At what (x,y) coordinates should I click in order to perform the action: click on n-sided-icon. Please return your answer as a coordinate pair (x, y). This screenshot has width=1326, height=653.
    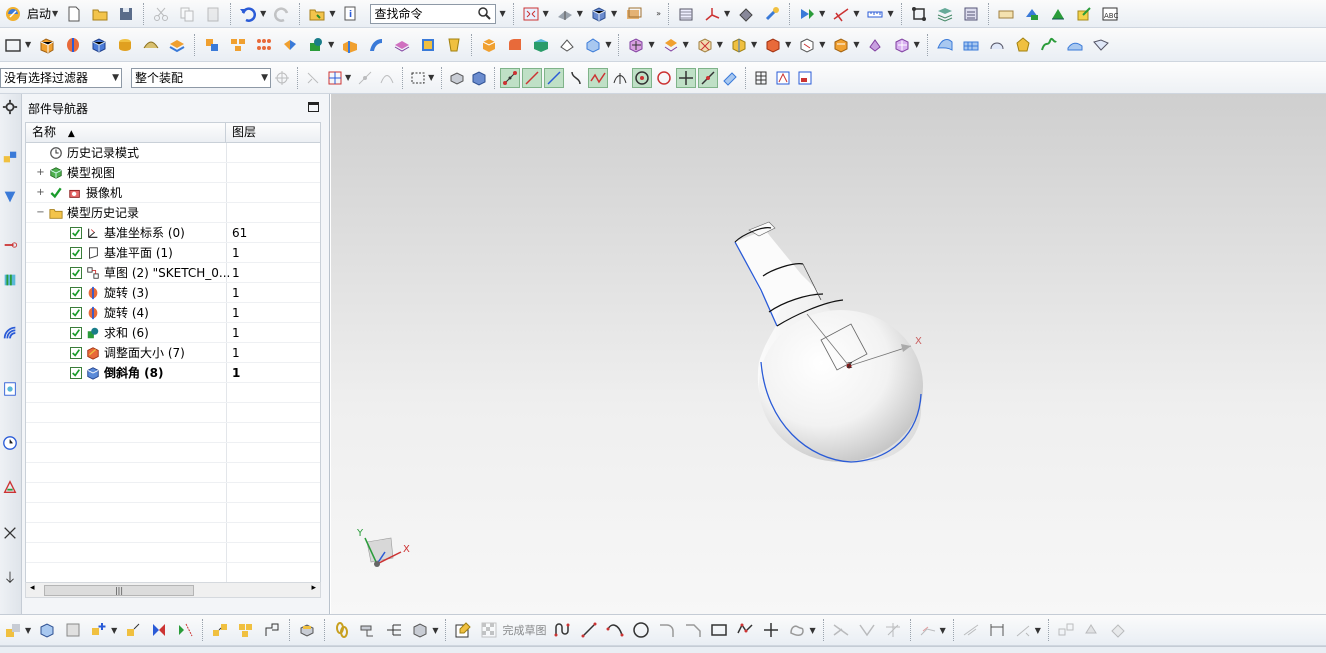
    Looking at the image, I should click on (1023, 45).